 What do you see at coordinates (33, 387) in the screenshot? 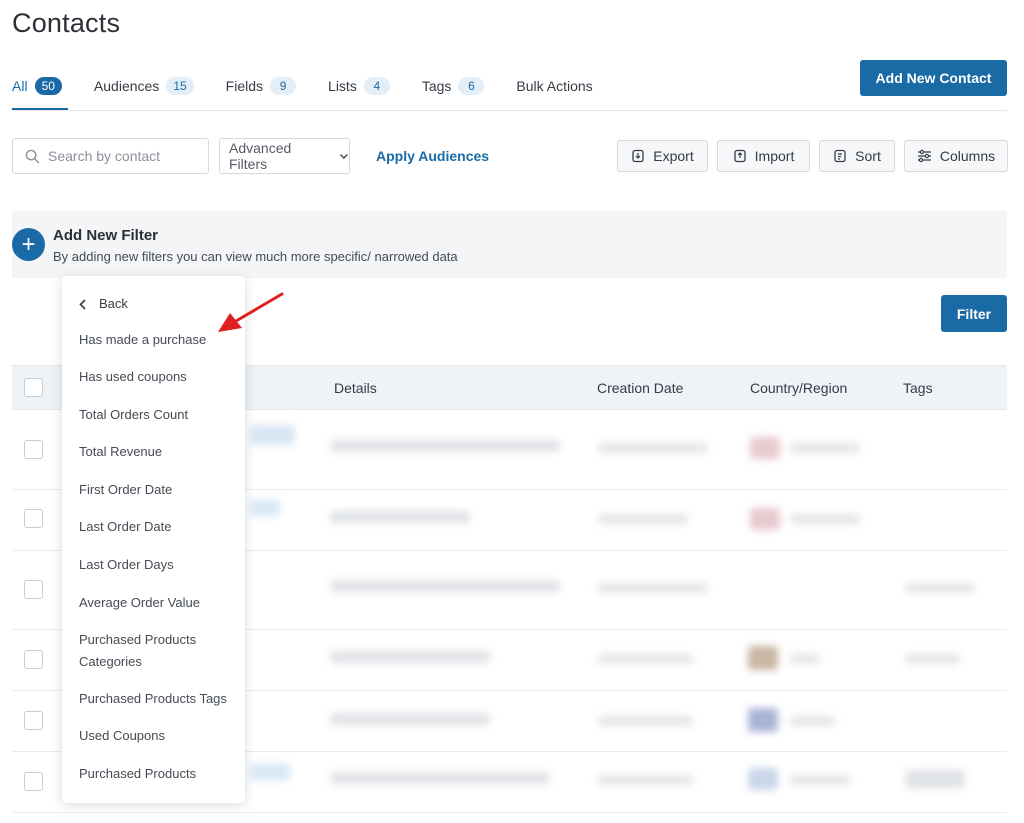
I see `select-all-checkbox` at bounding box center [33, 387].